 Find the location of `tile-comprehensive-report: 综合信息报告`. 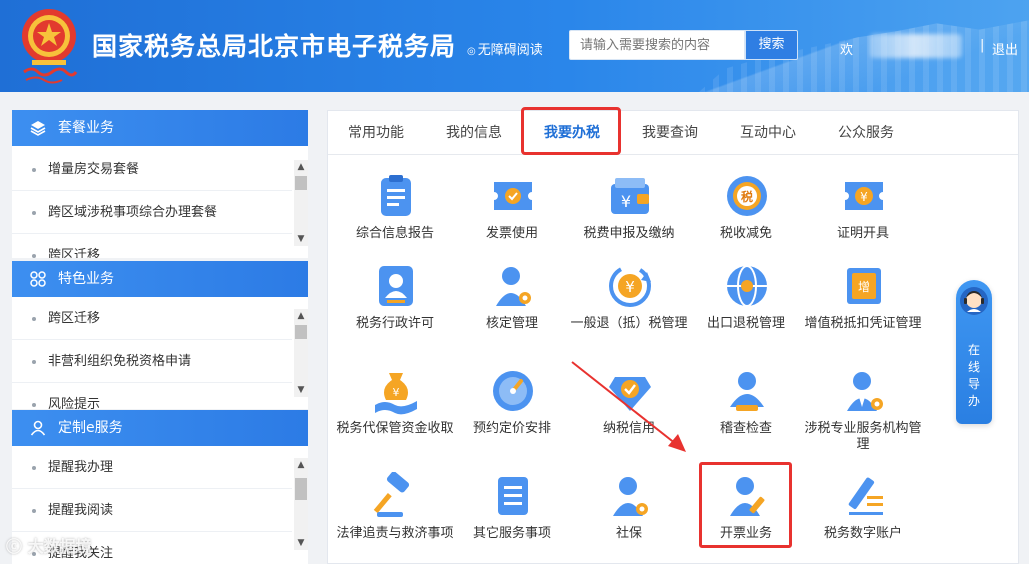

tile-comprehensive-report: 综合信息报告 is located at coordinates (395, 207).